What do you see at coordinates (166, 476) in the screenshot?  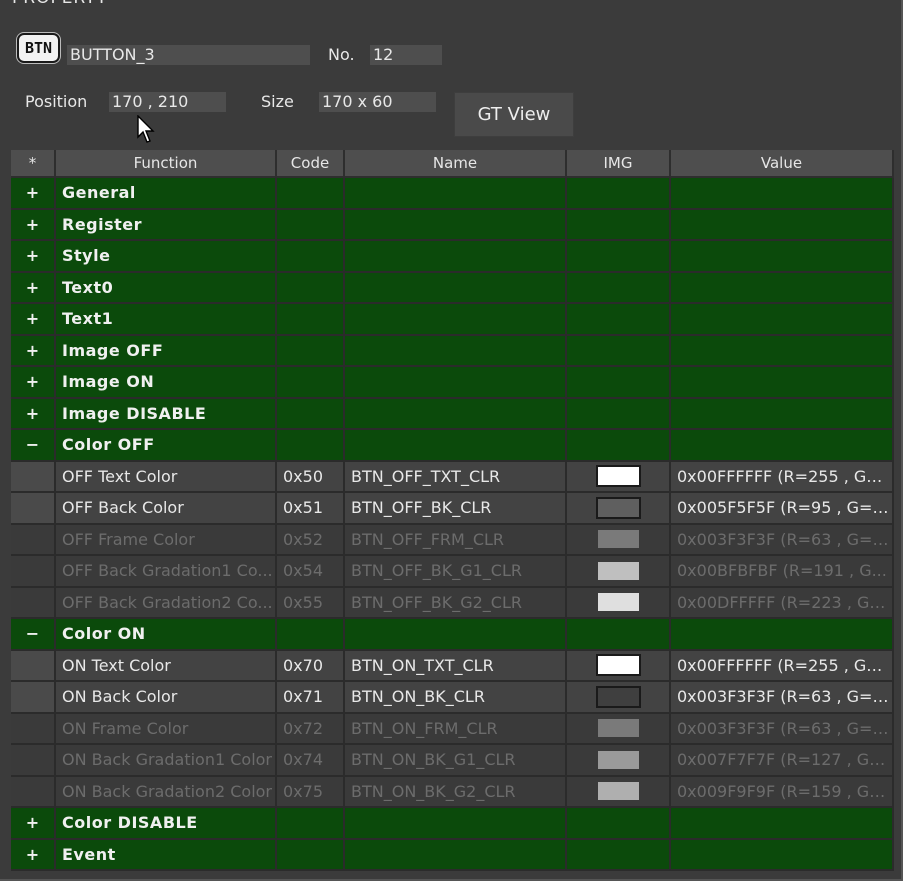 I see `function-cell: OFF Text Color` at bounding box center [166, 476].